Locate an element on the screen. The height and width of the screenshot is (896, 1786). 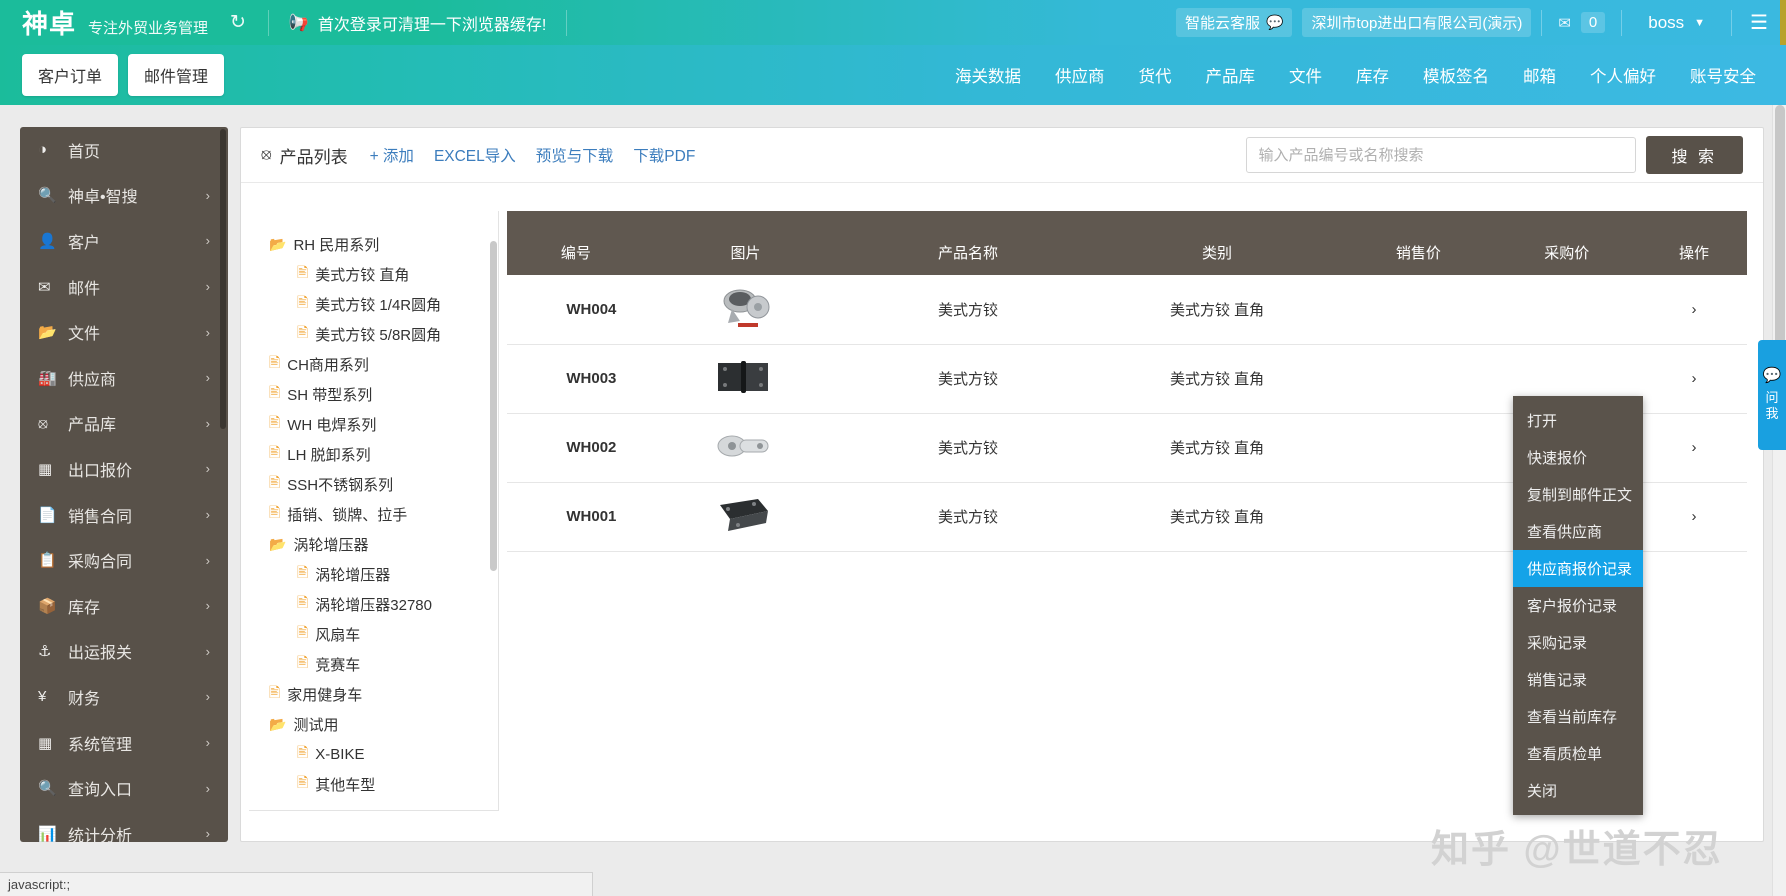
refresh-icon: ↻ is located at coordinates (238, 22).